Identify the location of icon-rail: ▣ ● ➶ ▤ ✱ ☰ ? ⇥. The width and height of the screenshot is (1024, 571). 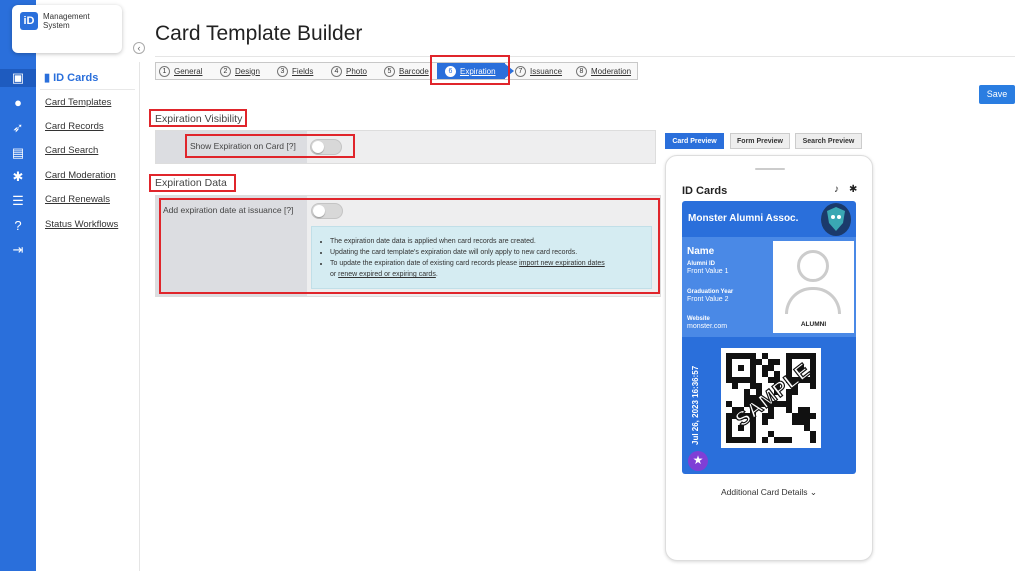
(18, 285).